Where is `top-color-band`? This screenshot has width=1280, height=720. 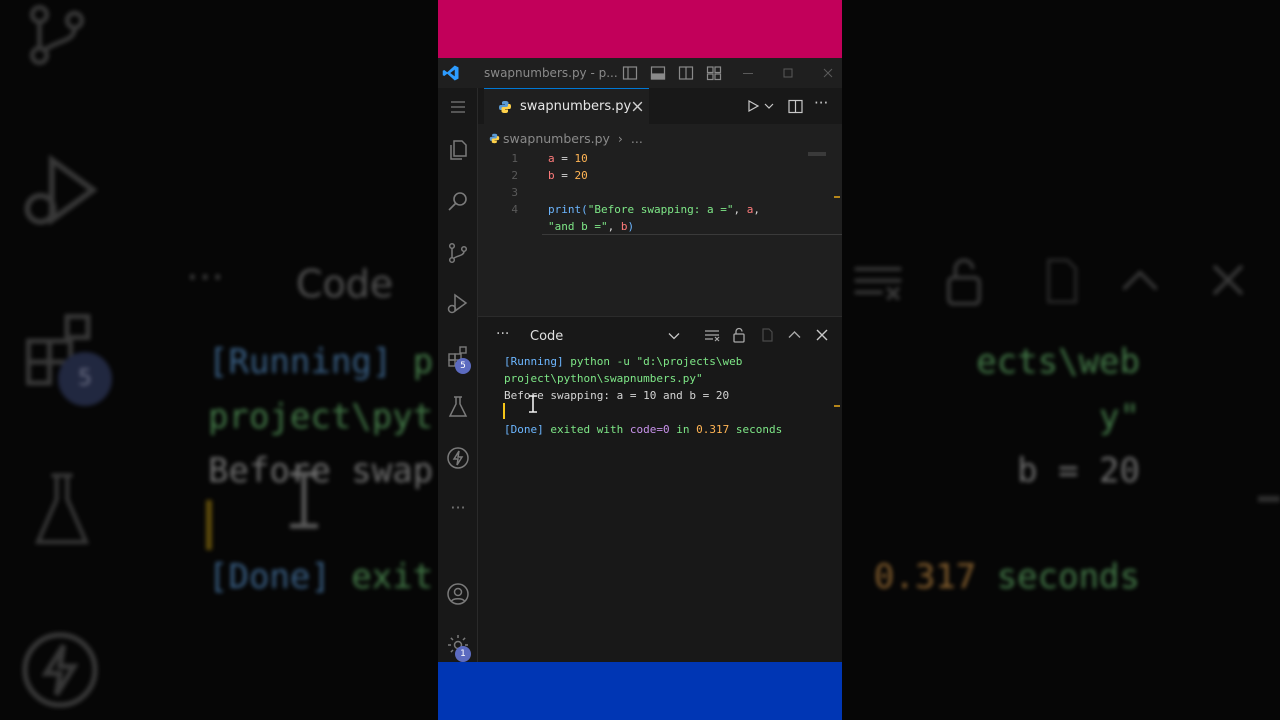
top-color-band is located at coordinates (640, 29).